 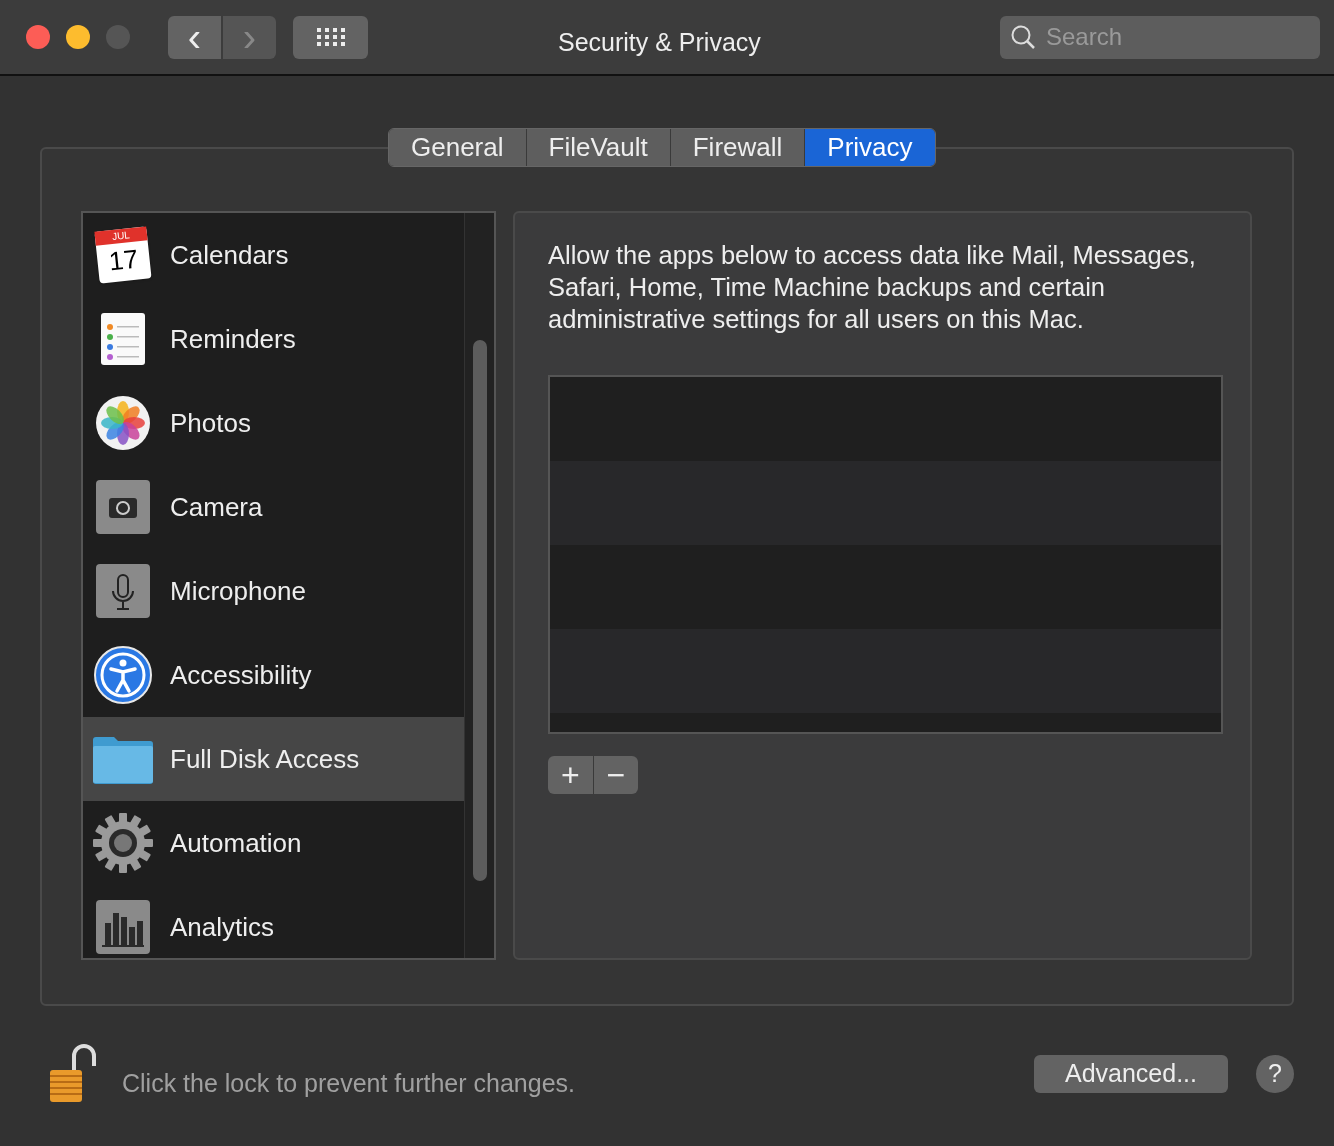 What do you see at coordinates (210, 423) in the screenshot?
I see `category-label: Photos` at bounding box center [210, 423].